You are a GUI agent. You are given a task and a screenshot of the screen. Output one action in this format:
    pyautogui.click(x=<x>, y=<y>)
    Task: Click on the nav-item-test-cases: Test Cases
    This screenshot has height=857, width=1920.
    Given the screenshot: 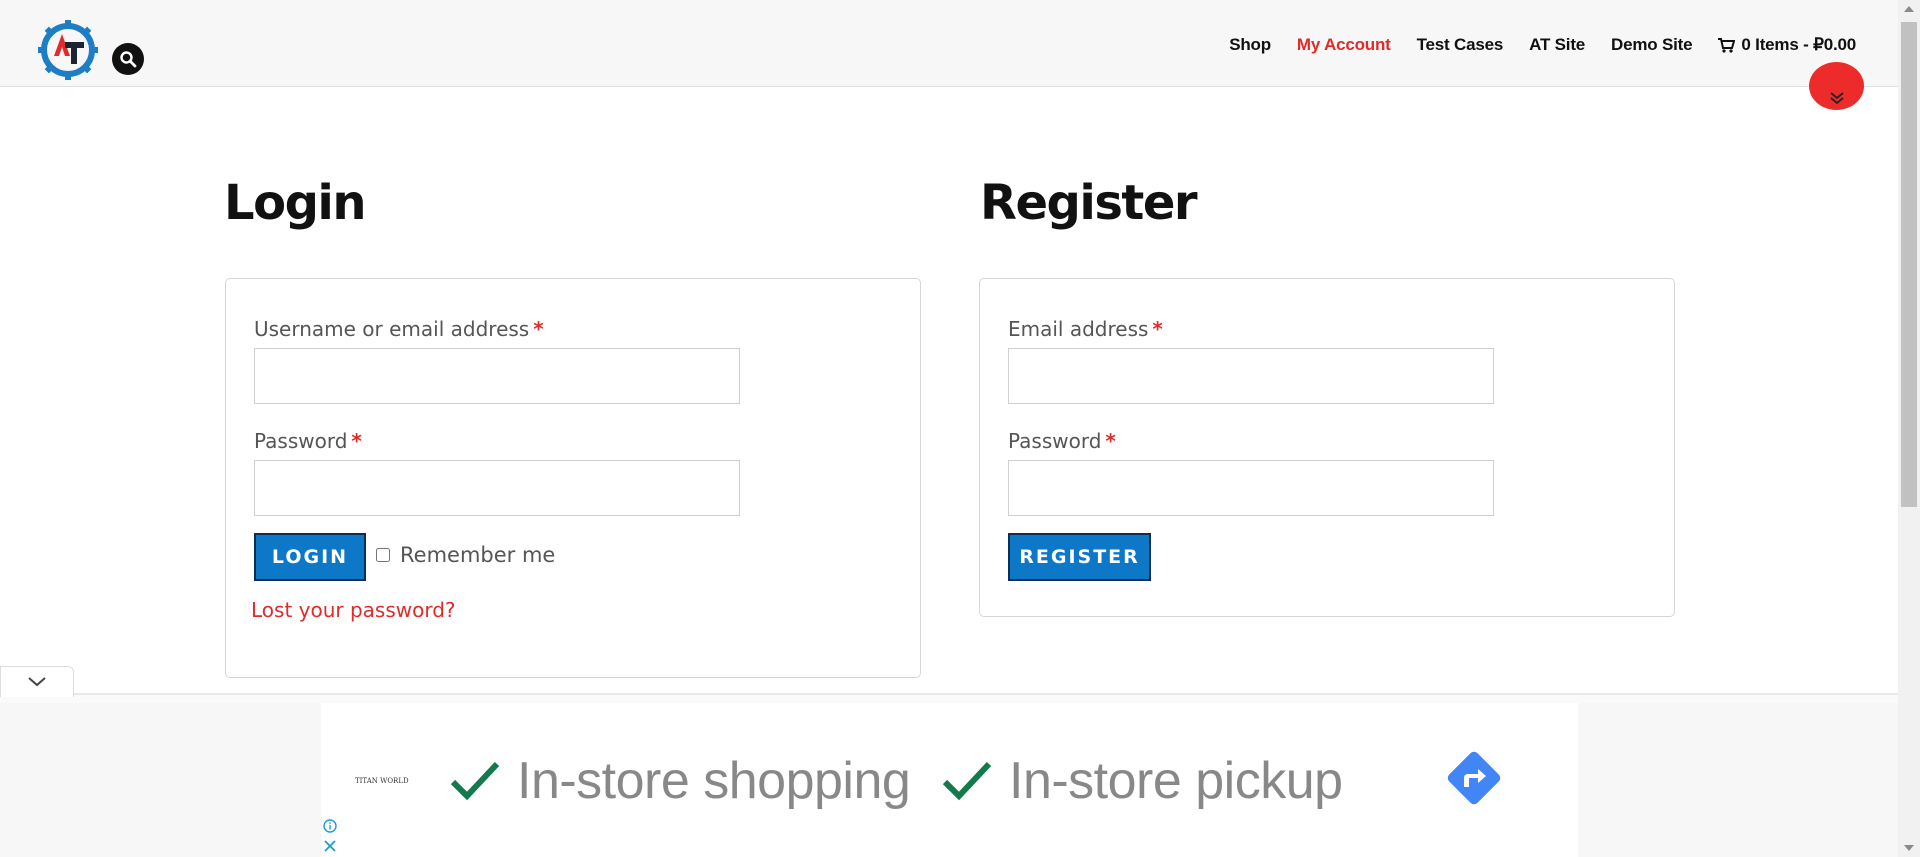 What is the action you would take?
    pyautogui.click(x=1460, y=45)
    